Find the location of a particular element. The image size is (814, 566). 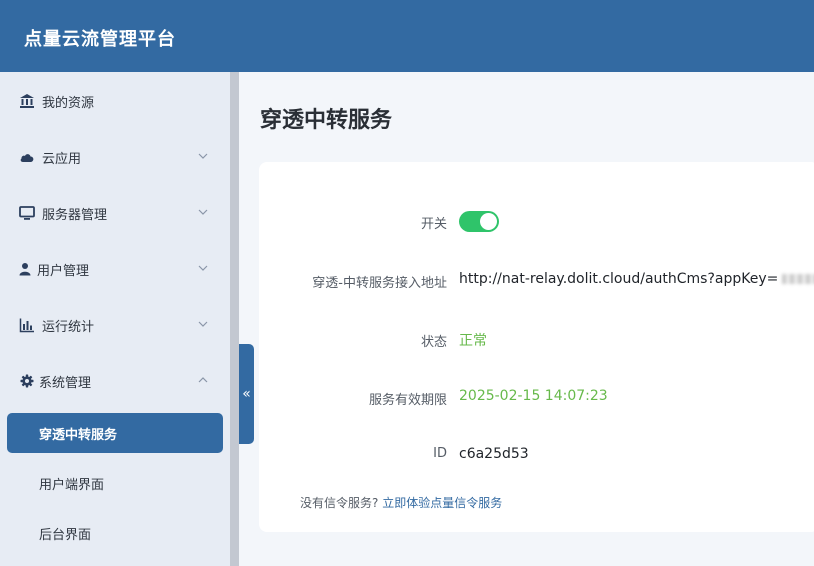

sidebar-item-system-management: 系统管理 is located at coordinates (115, 381).